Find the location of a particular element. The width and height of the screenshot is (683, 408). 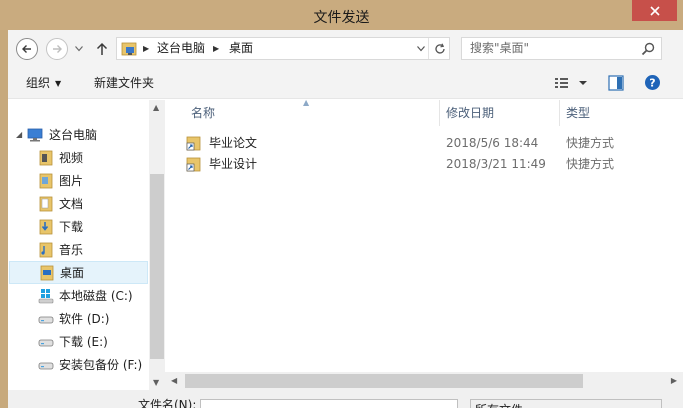

nav-item-videos: 视频 is located at coordinates (78, 157).